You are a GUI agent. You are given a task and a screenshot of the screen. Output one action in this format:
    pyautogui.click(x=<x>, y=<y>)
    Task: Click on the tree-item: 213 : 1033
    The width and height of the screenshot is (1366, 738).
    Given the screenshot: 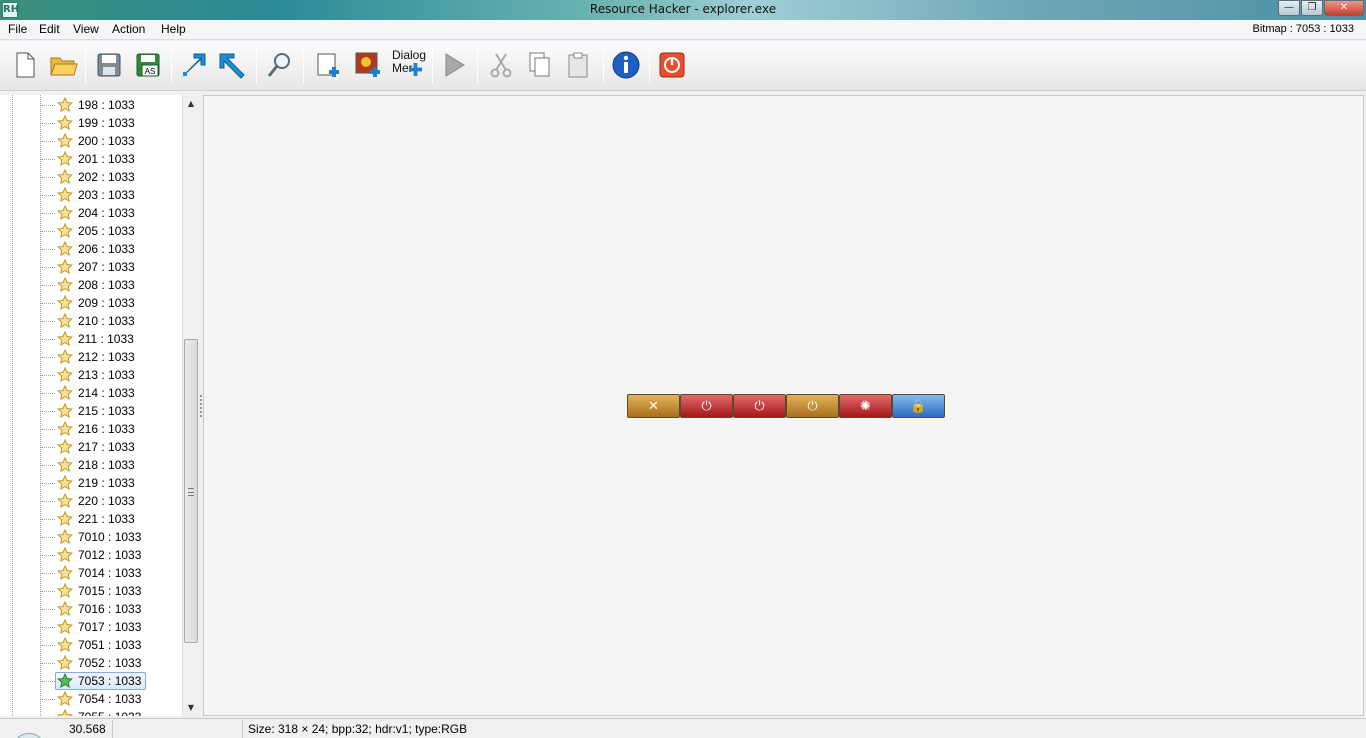 What is the action you would take?
    pyautogui.click(x=91, y=375)
    